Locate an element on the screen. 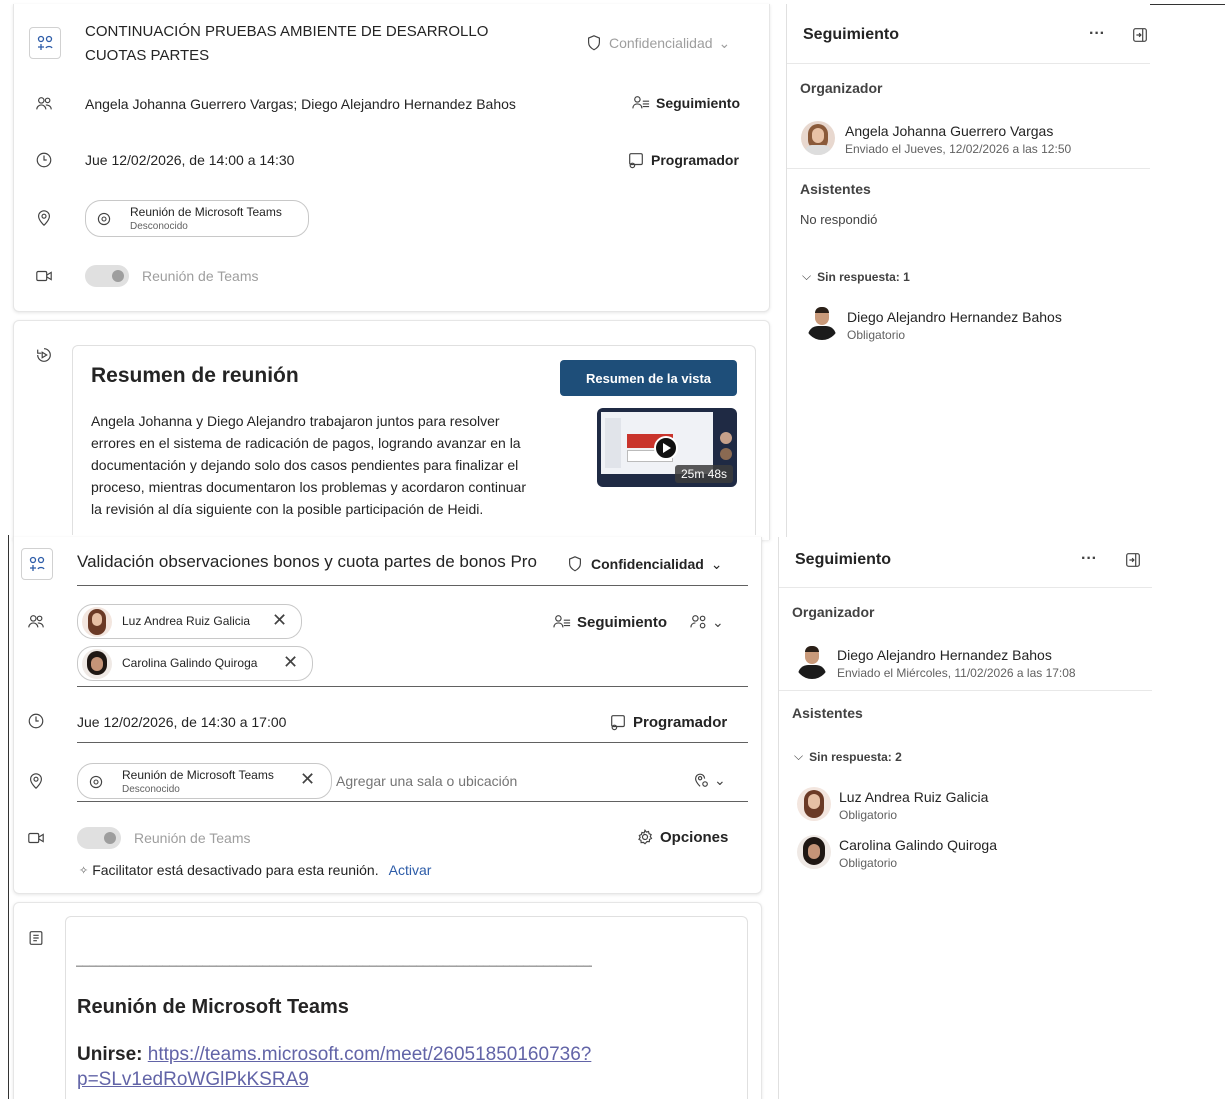 This screenshot has width=1225, height=1099. organizer-label: Organizador is located at coordinates (841, 88).